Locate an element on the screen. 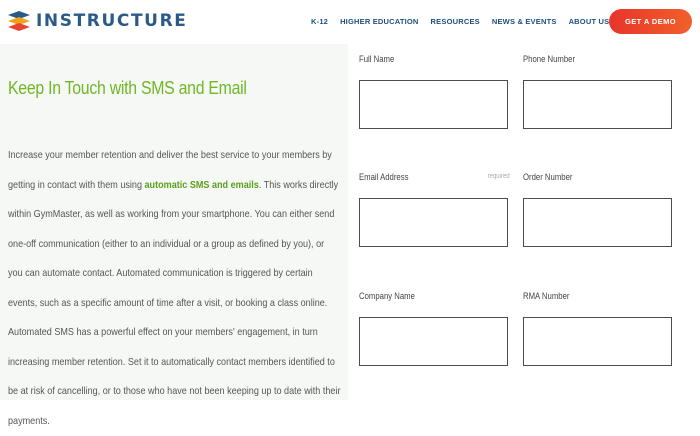 The height and width of the screenshot is (436, 700). rma-field: RMA Number is located at coordinates (598, 329).